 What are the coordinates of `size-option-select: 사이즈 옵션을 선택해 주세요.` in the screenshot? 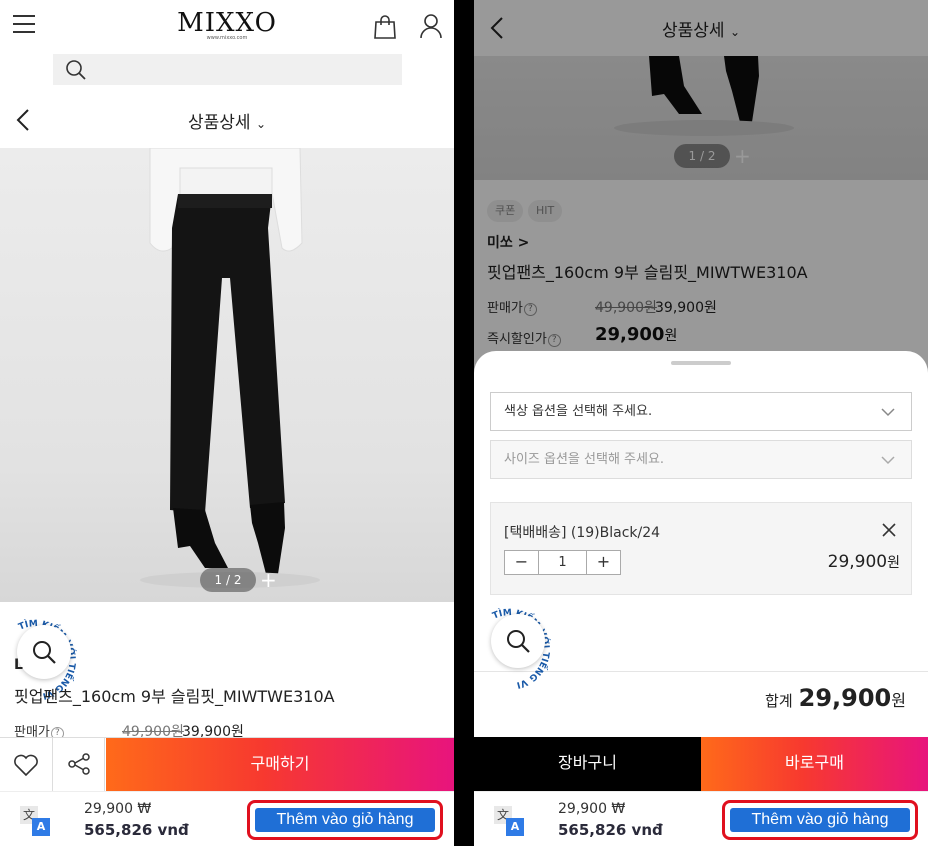 It's located at (701, 459).